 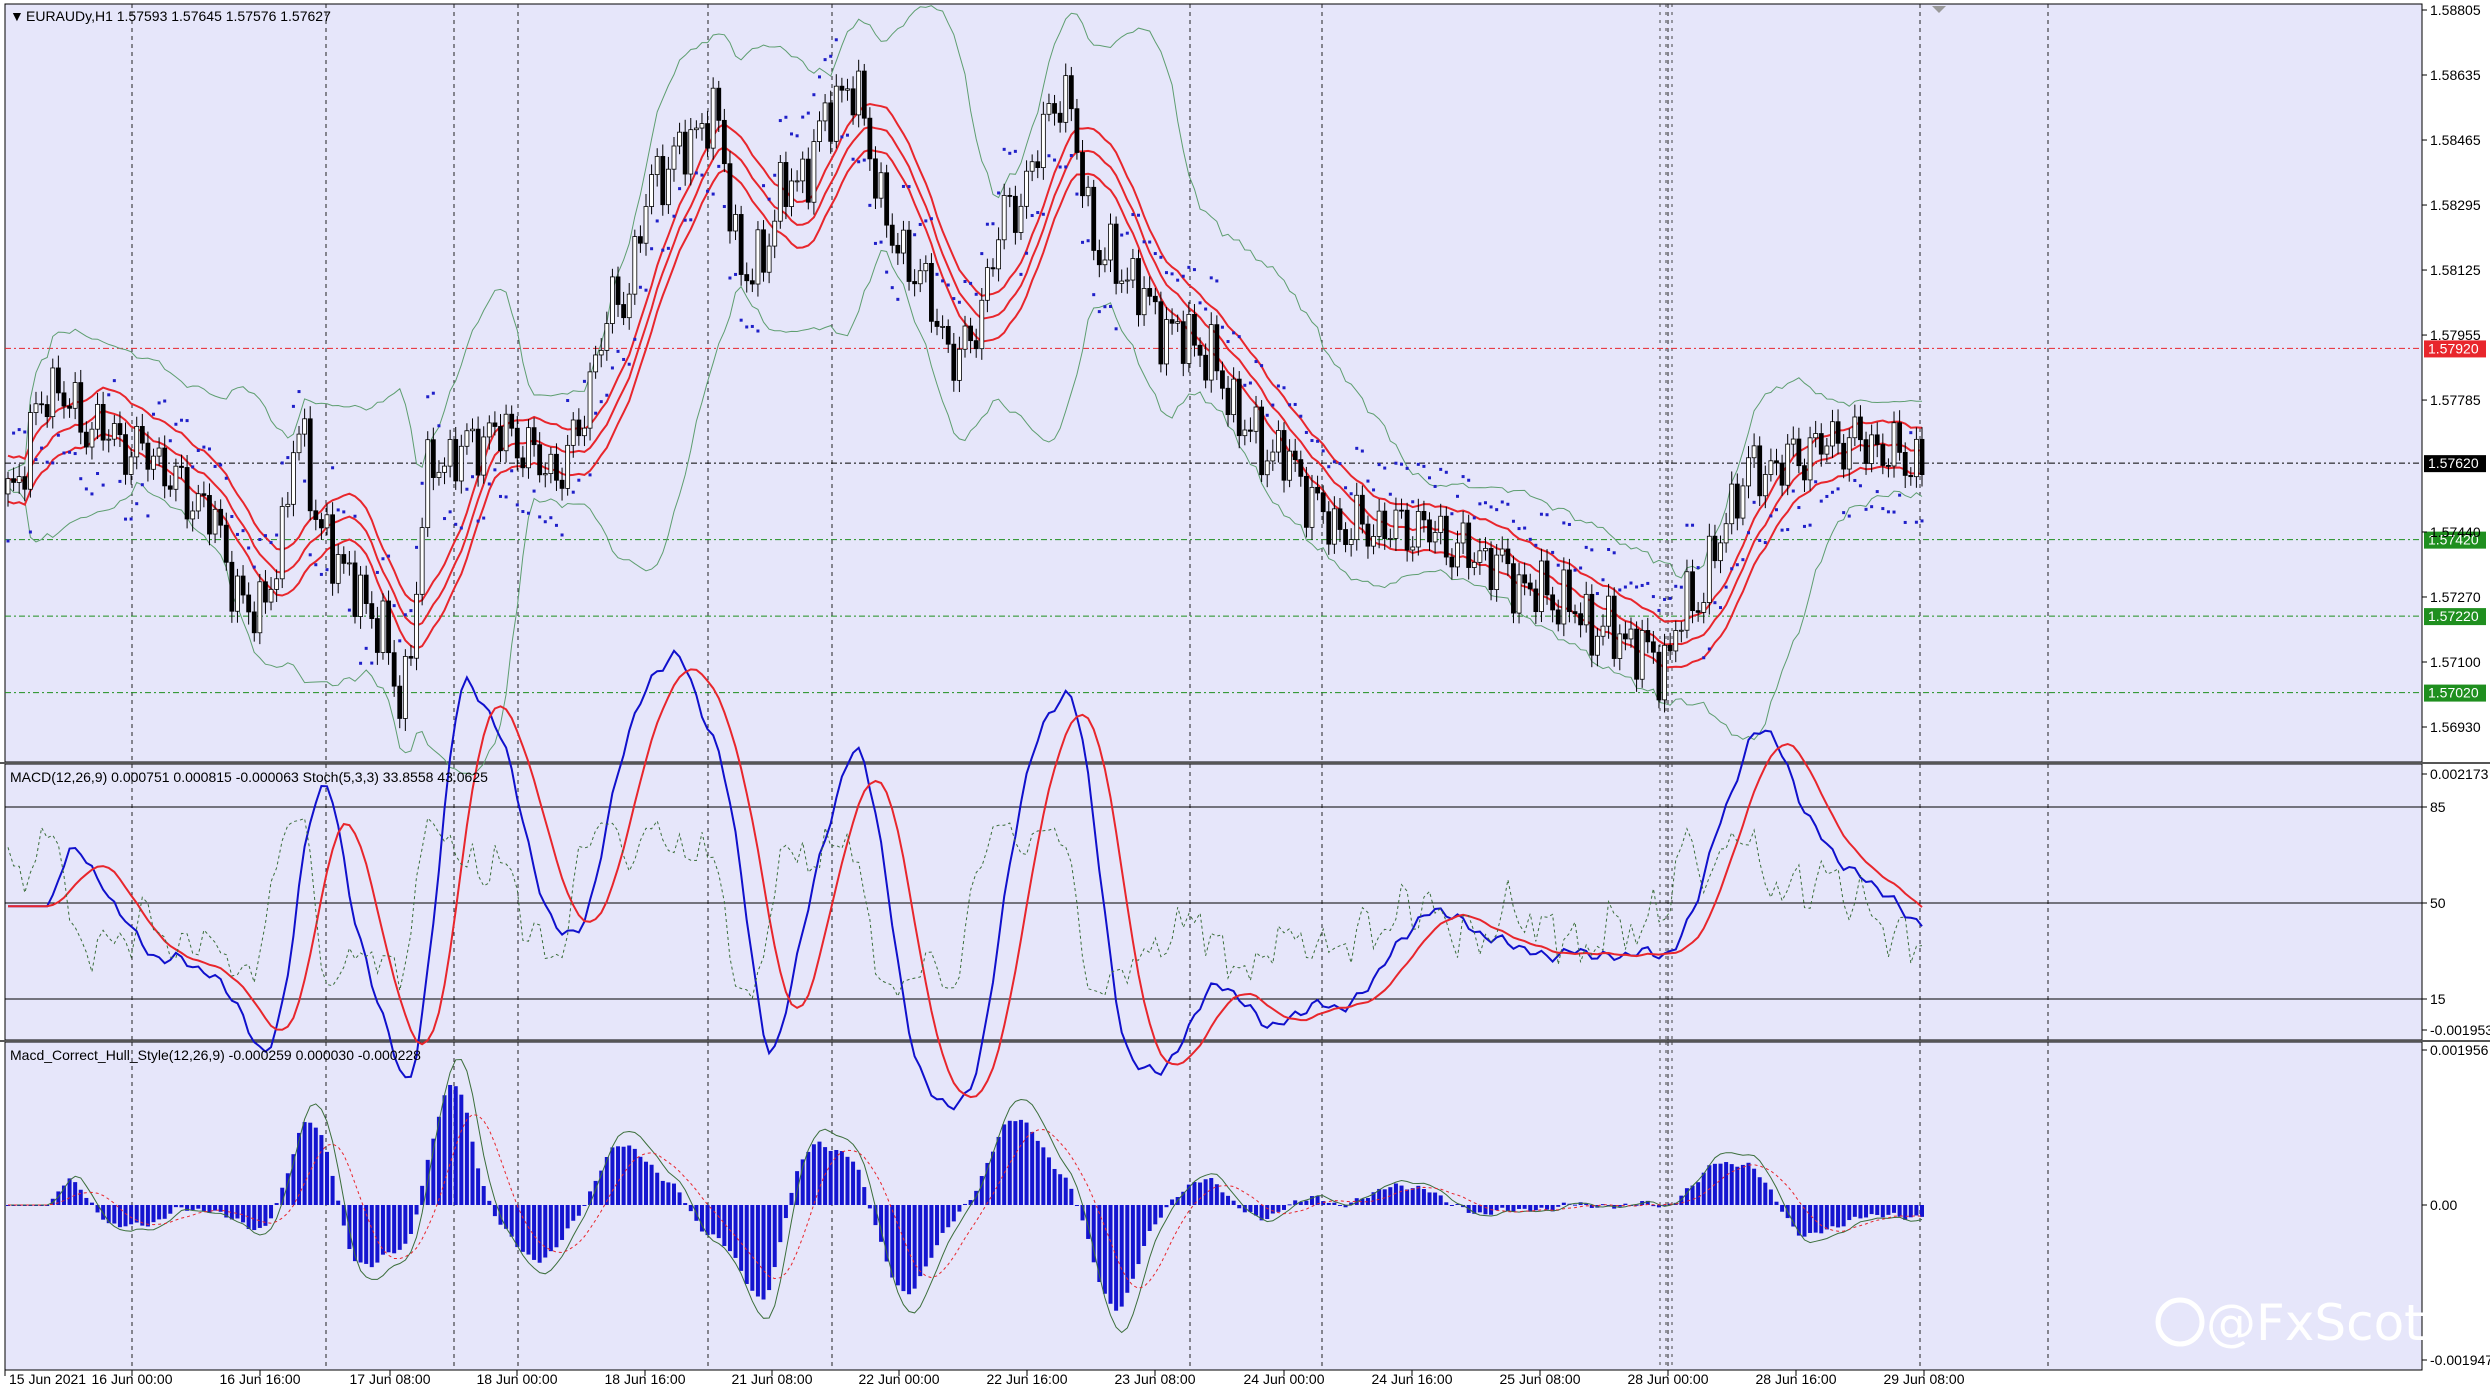 What do you see at coordinates (1668, 1379) in the screenshot?
I see `time-label: 28 Jun 00:00` at bounding box center [1668, 1379].